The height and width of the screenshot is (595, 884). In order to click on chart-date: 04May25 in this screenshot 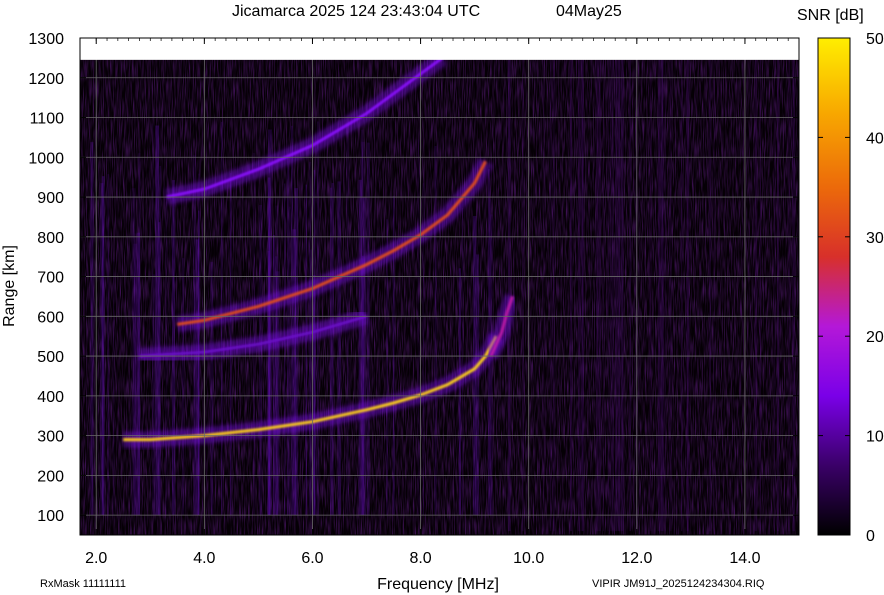, I will do `click(589, 11)`.